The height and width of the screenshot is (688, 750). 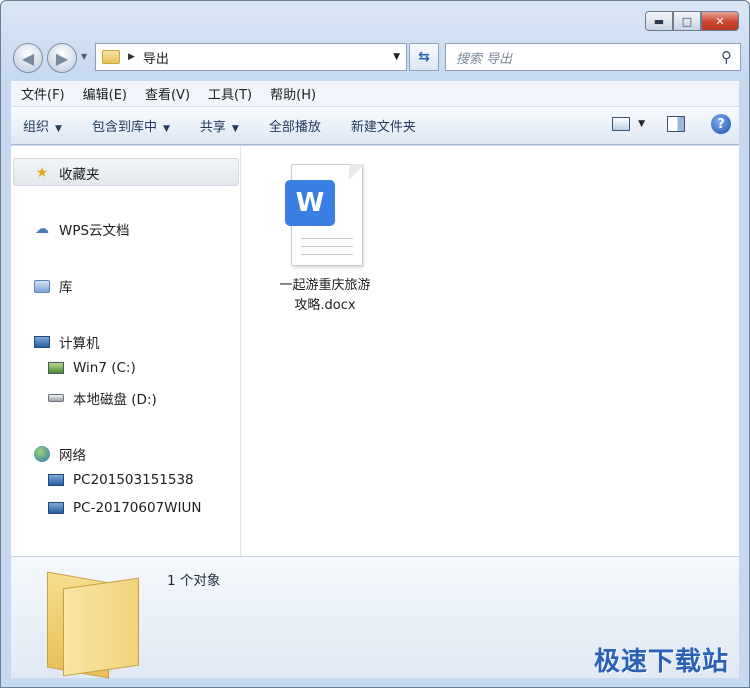 I want to click on watermark-logo: 极速下载站, so click(x=661, y=662).